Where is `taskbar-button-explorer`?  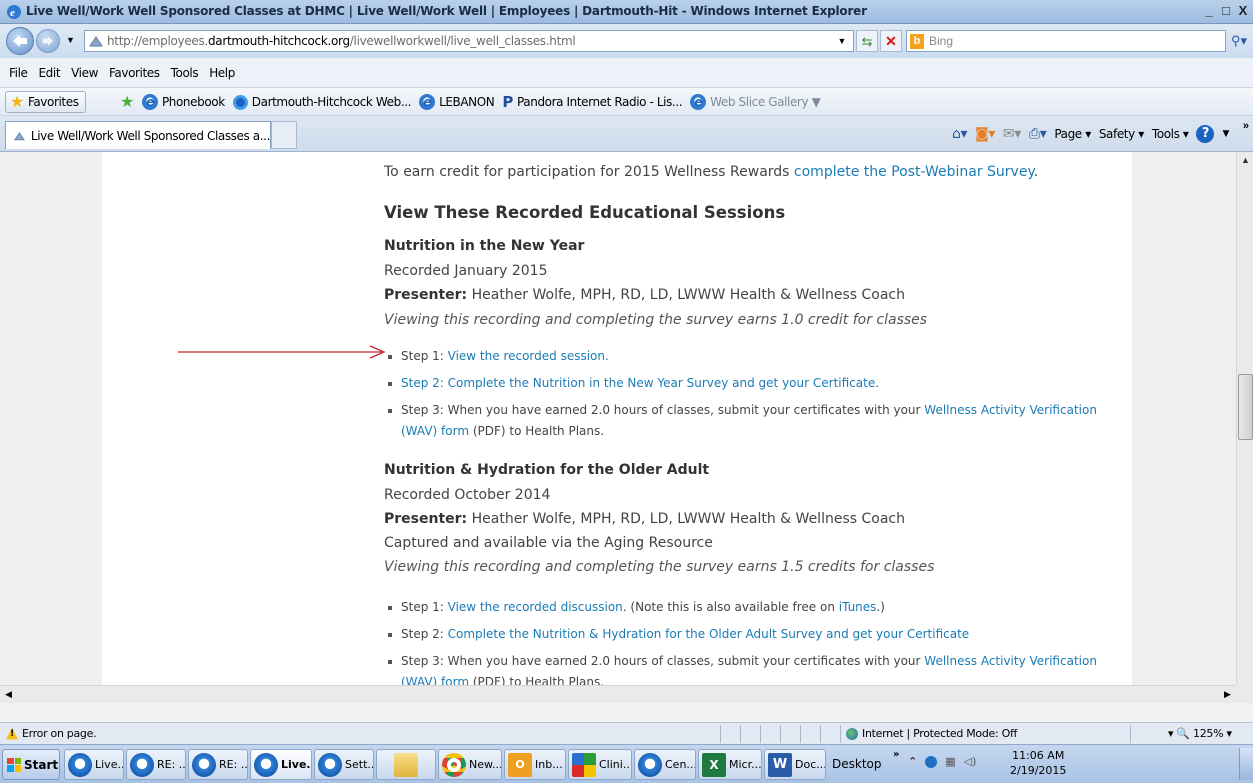
taskbar-button-explorer is located at coordinates (406, 764).